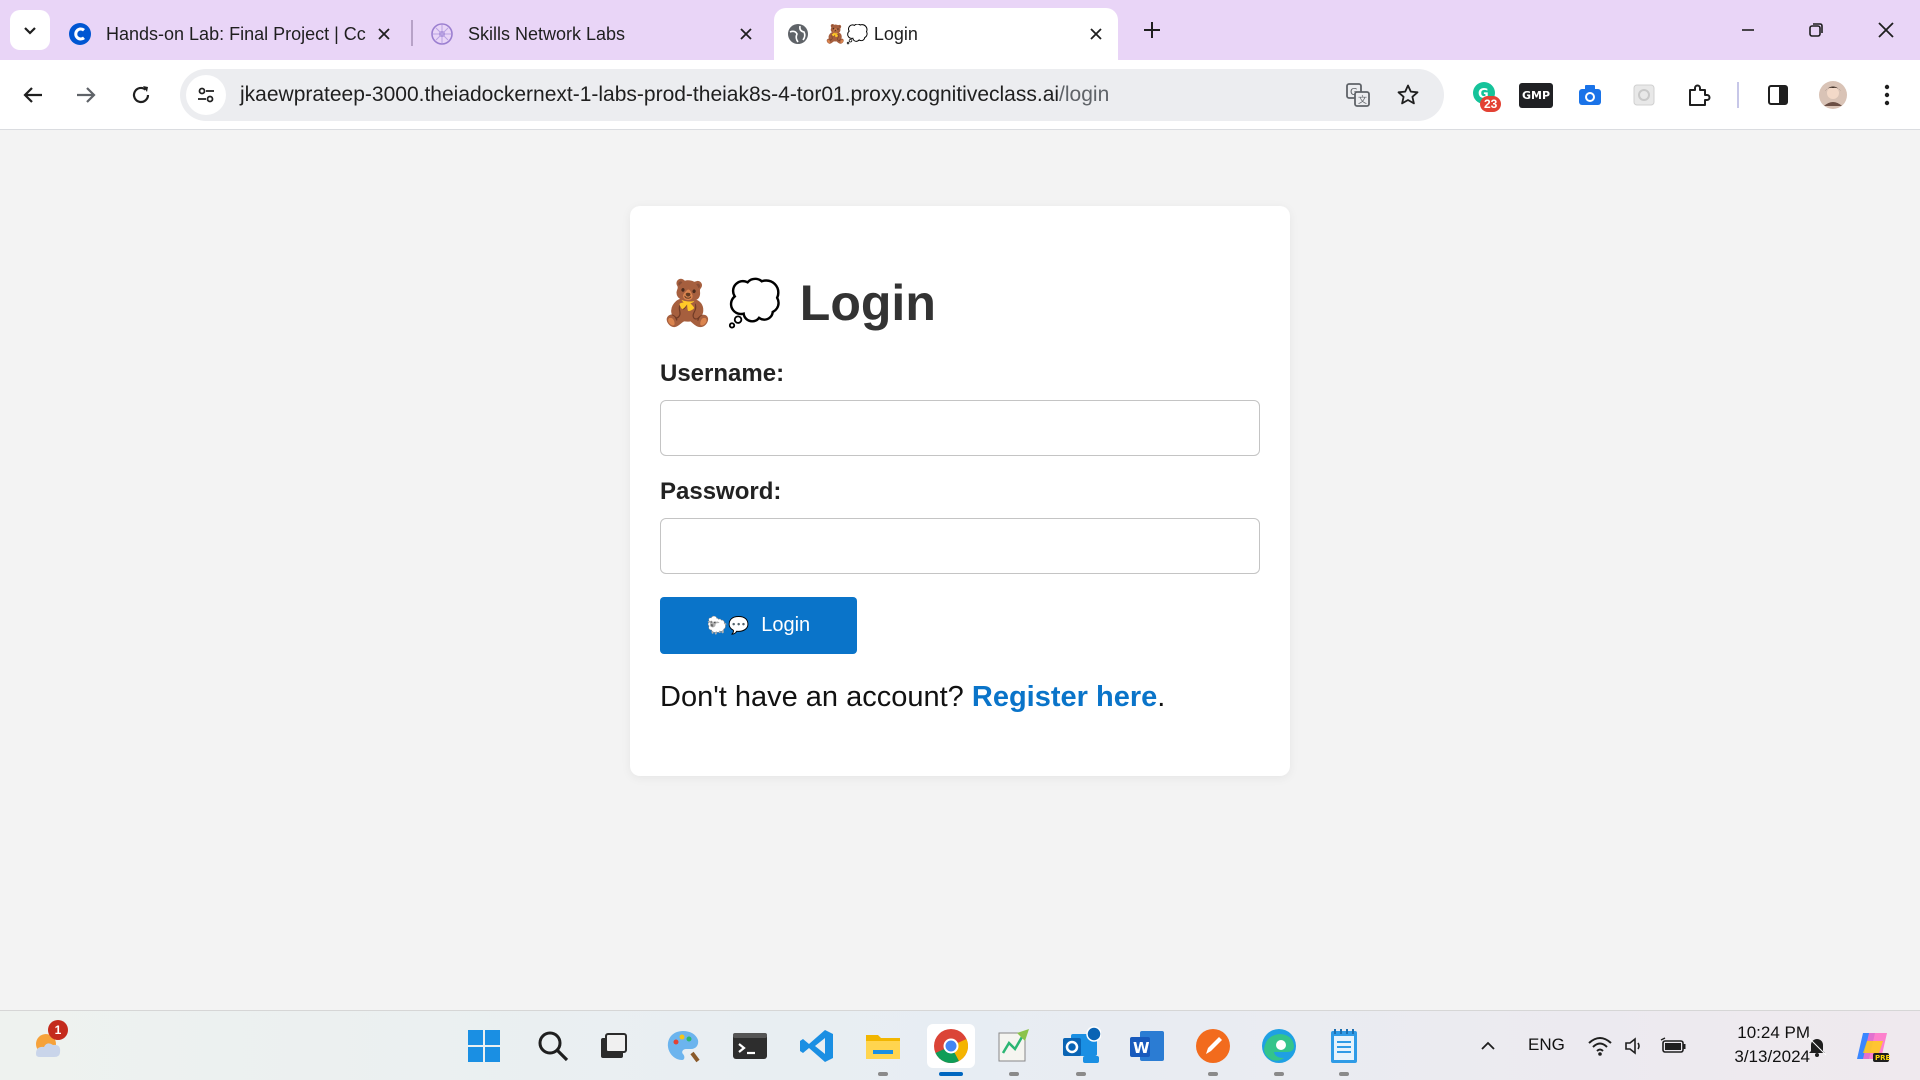  Describe the element at coordinates (206, 95) in the screenshot. I see `site-info-button` at that location.